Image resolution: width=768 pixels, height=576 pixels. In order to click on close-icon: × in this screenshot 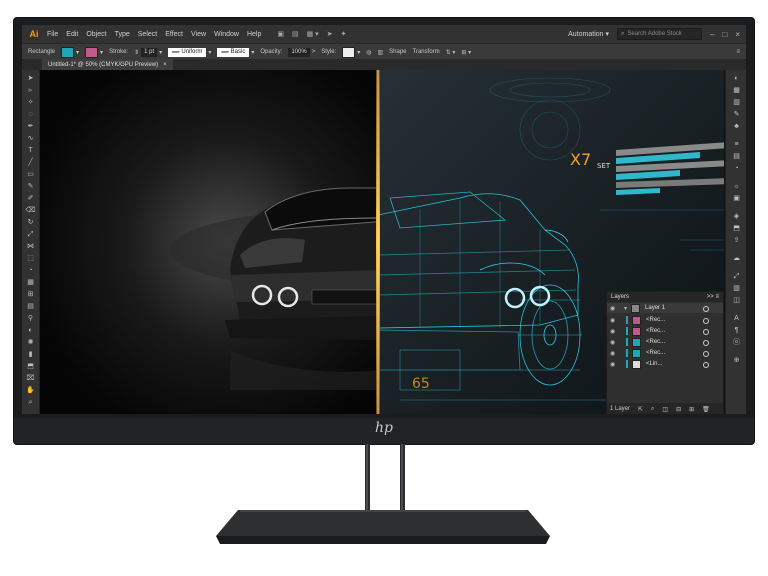, I will do `click(737, 34)`.